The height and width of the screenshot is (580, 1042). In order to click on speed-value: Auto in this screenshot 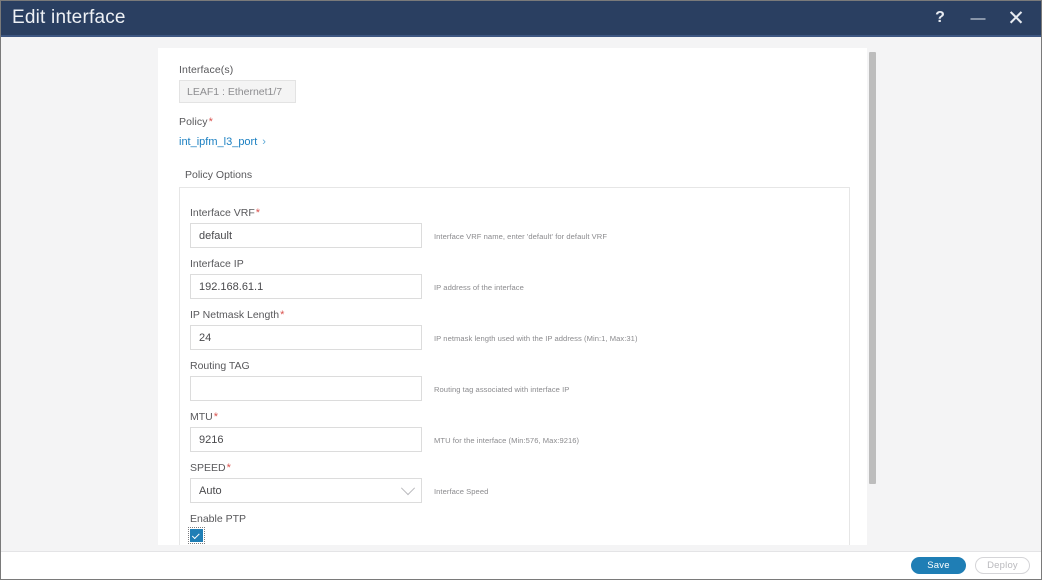, I will do `click(210, 490)`.